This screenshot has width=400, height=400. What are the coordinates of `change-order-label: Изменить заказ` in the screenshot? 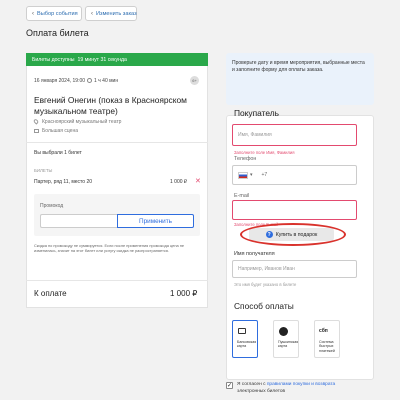 It's located at (116, 13).